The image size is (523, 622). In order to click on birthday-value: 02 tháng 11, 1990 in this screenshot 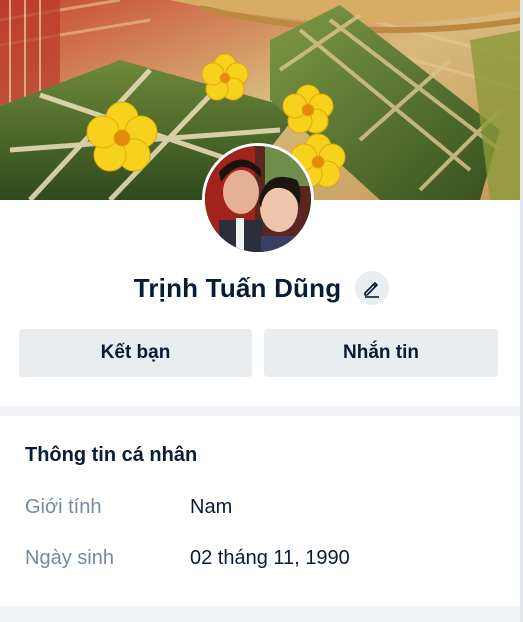, I will do `click(270, 558)`.